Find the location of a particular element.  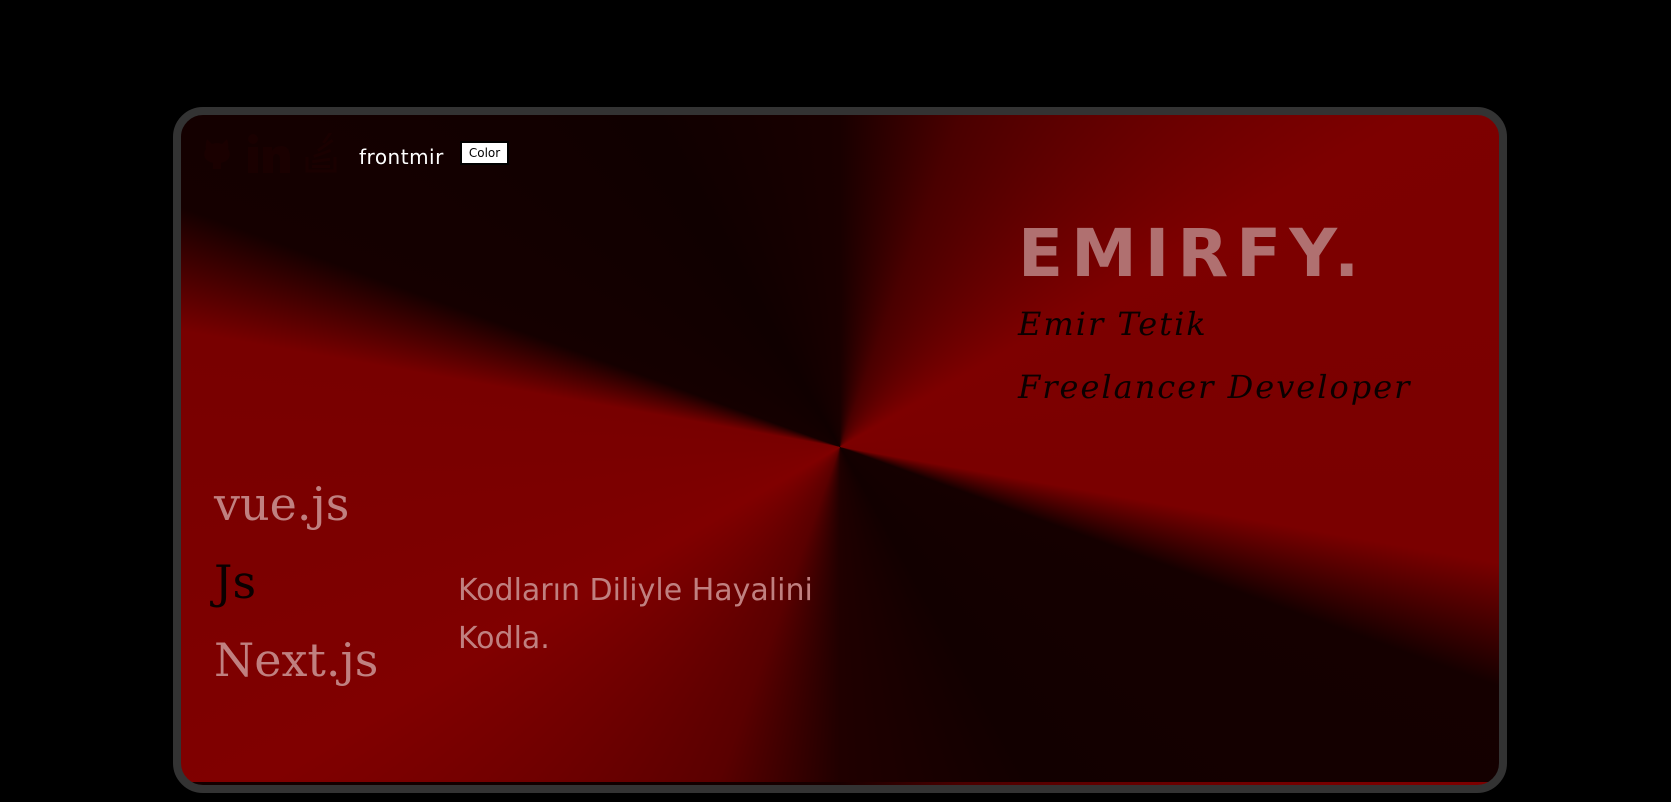

tagline: Kodların Diliyle Hayalini Kodla. is located at coordinates (635, 614).